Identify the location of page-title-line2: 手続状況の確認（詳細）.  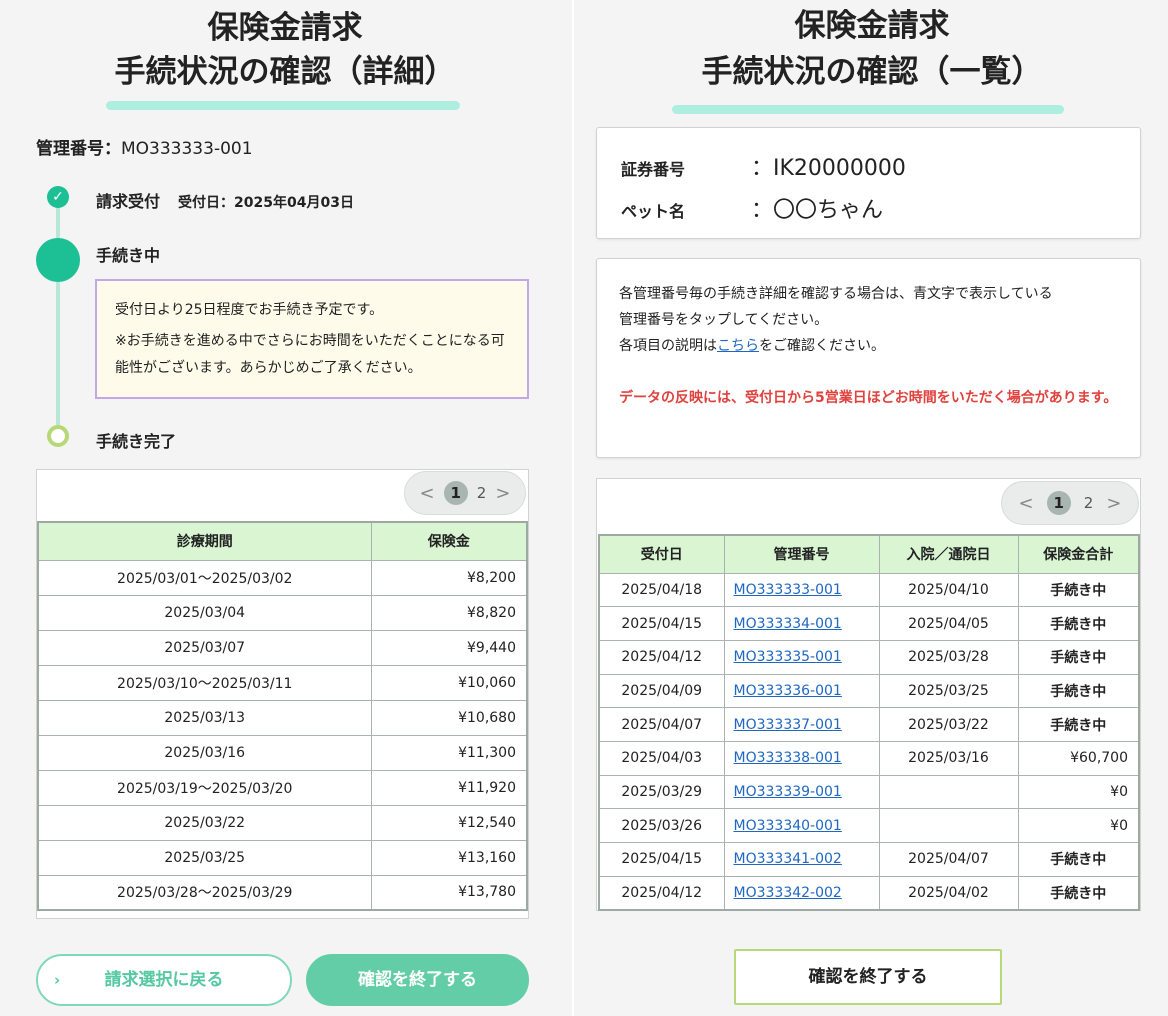
(285, 72).